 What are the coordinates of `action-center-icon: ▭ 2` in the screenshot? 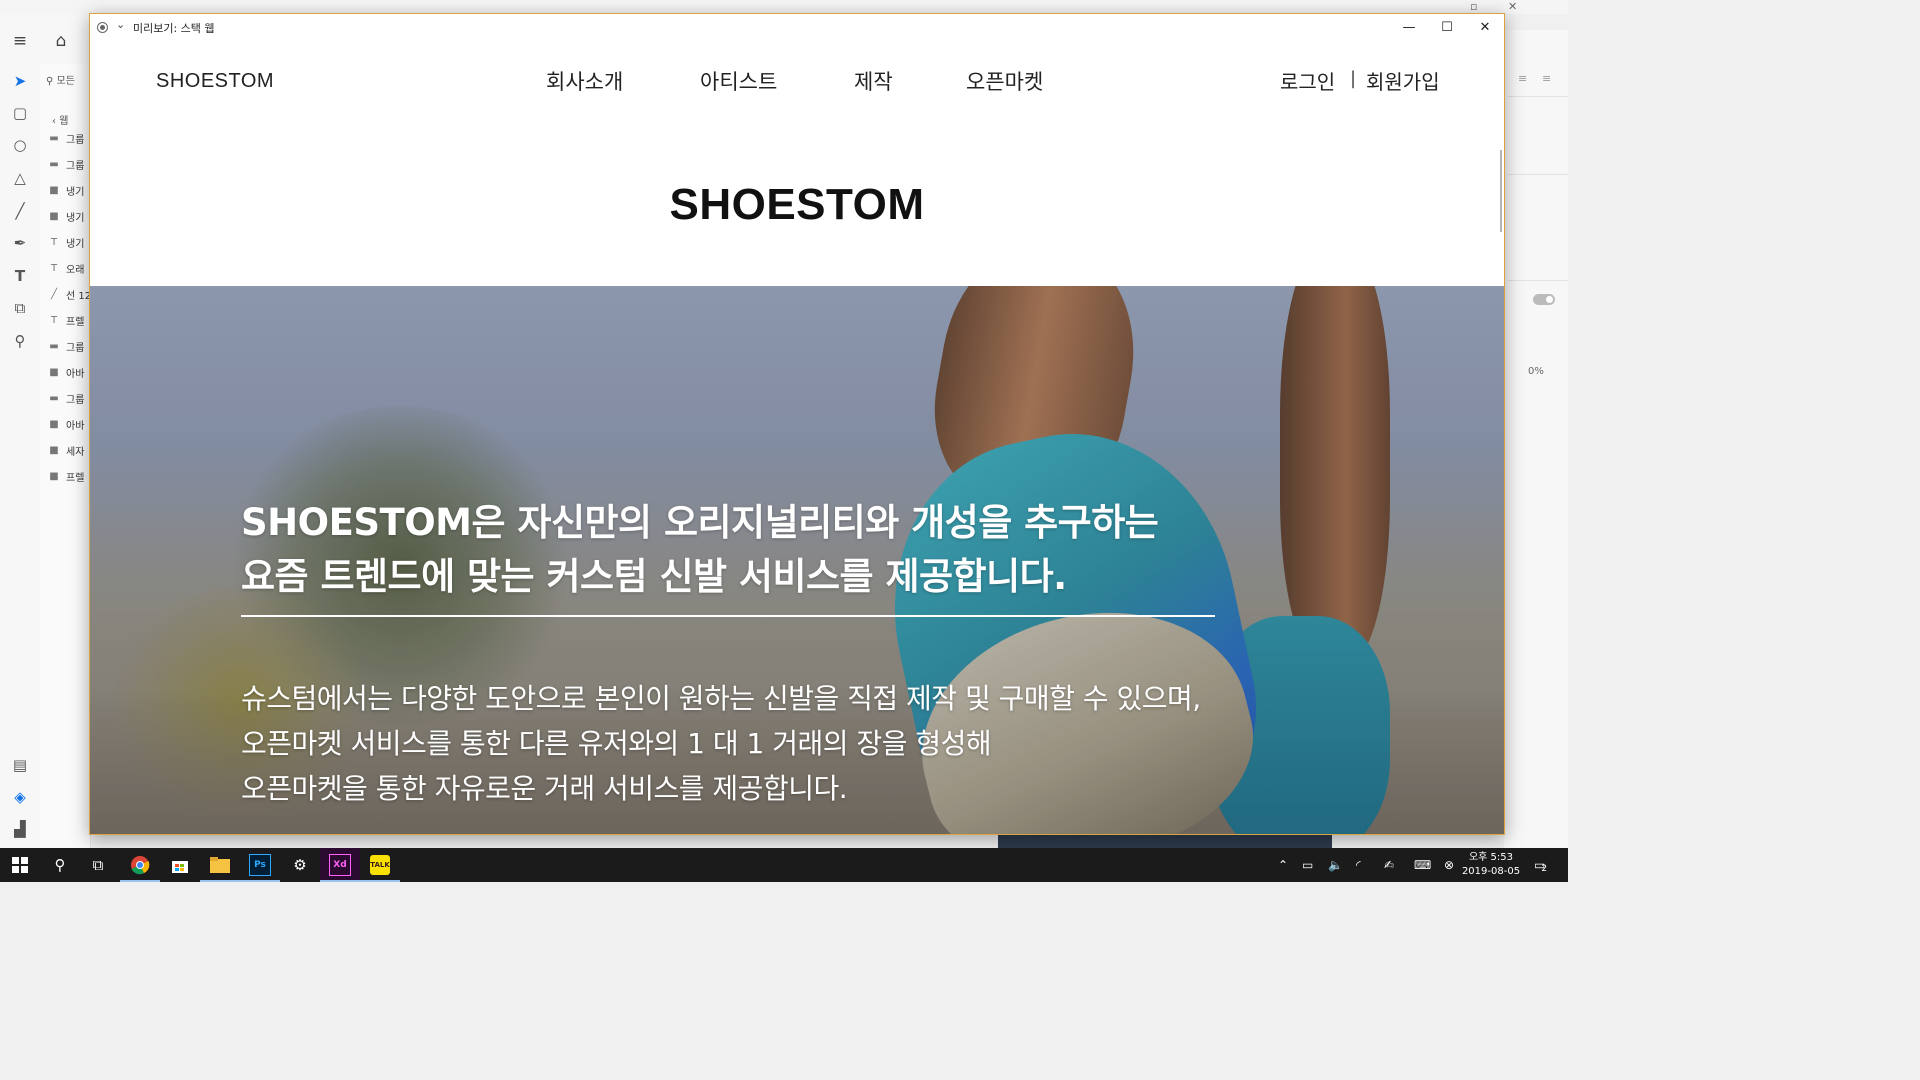 It's located at (1540, 865).